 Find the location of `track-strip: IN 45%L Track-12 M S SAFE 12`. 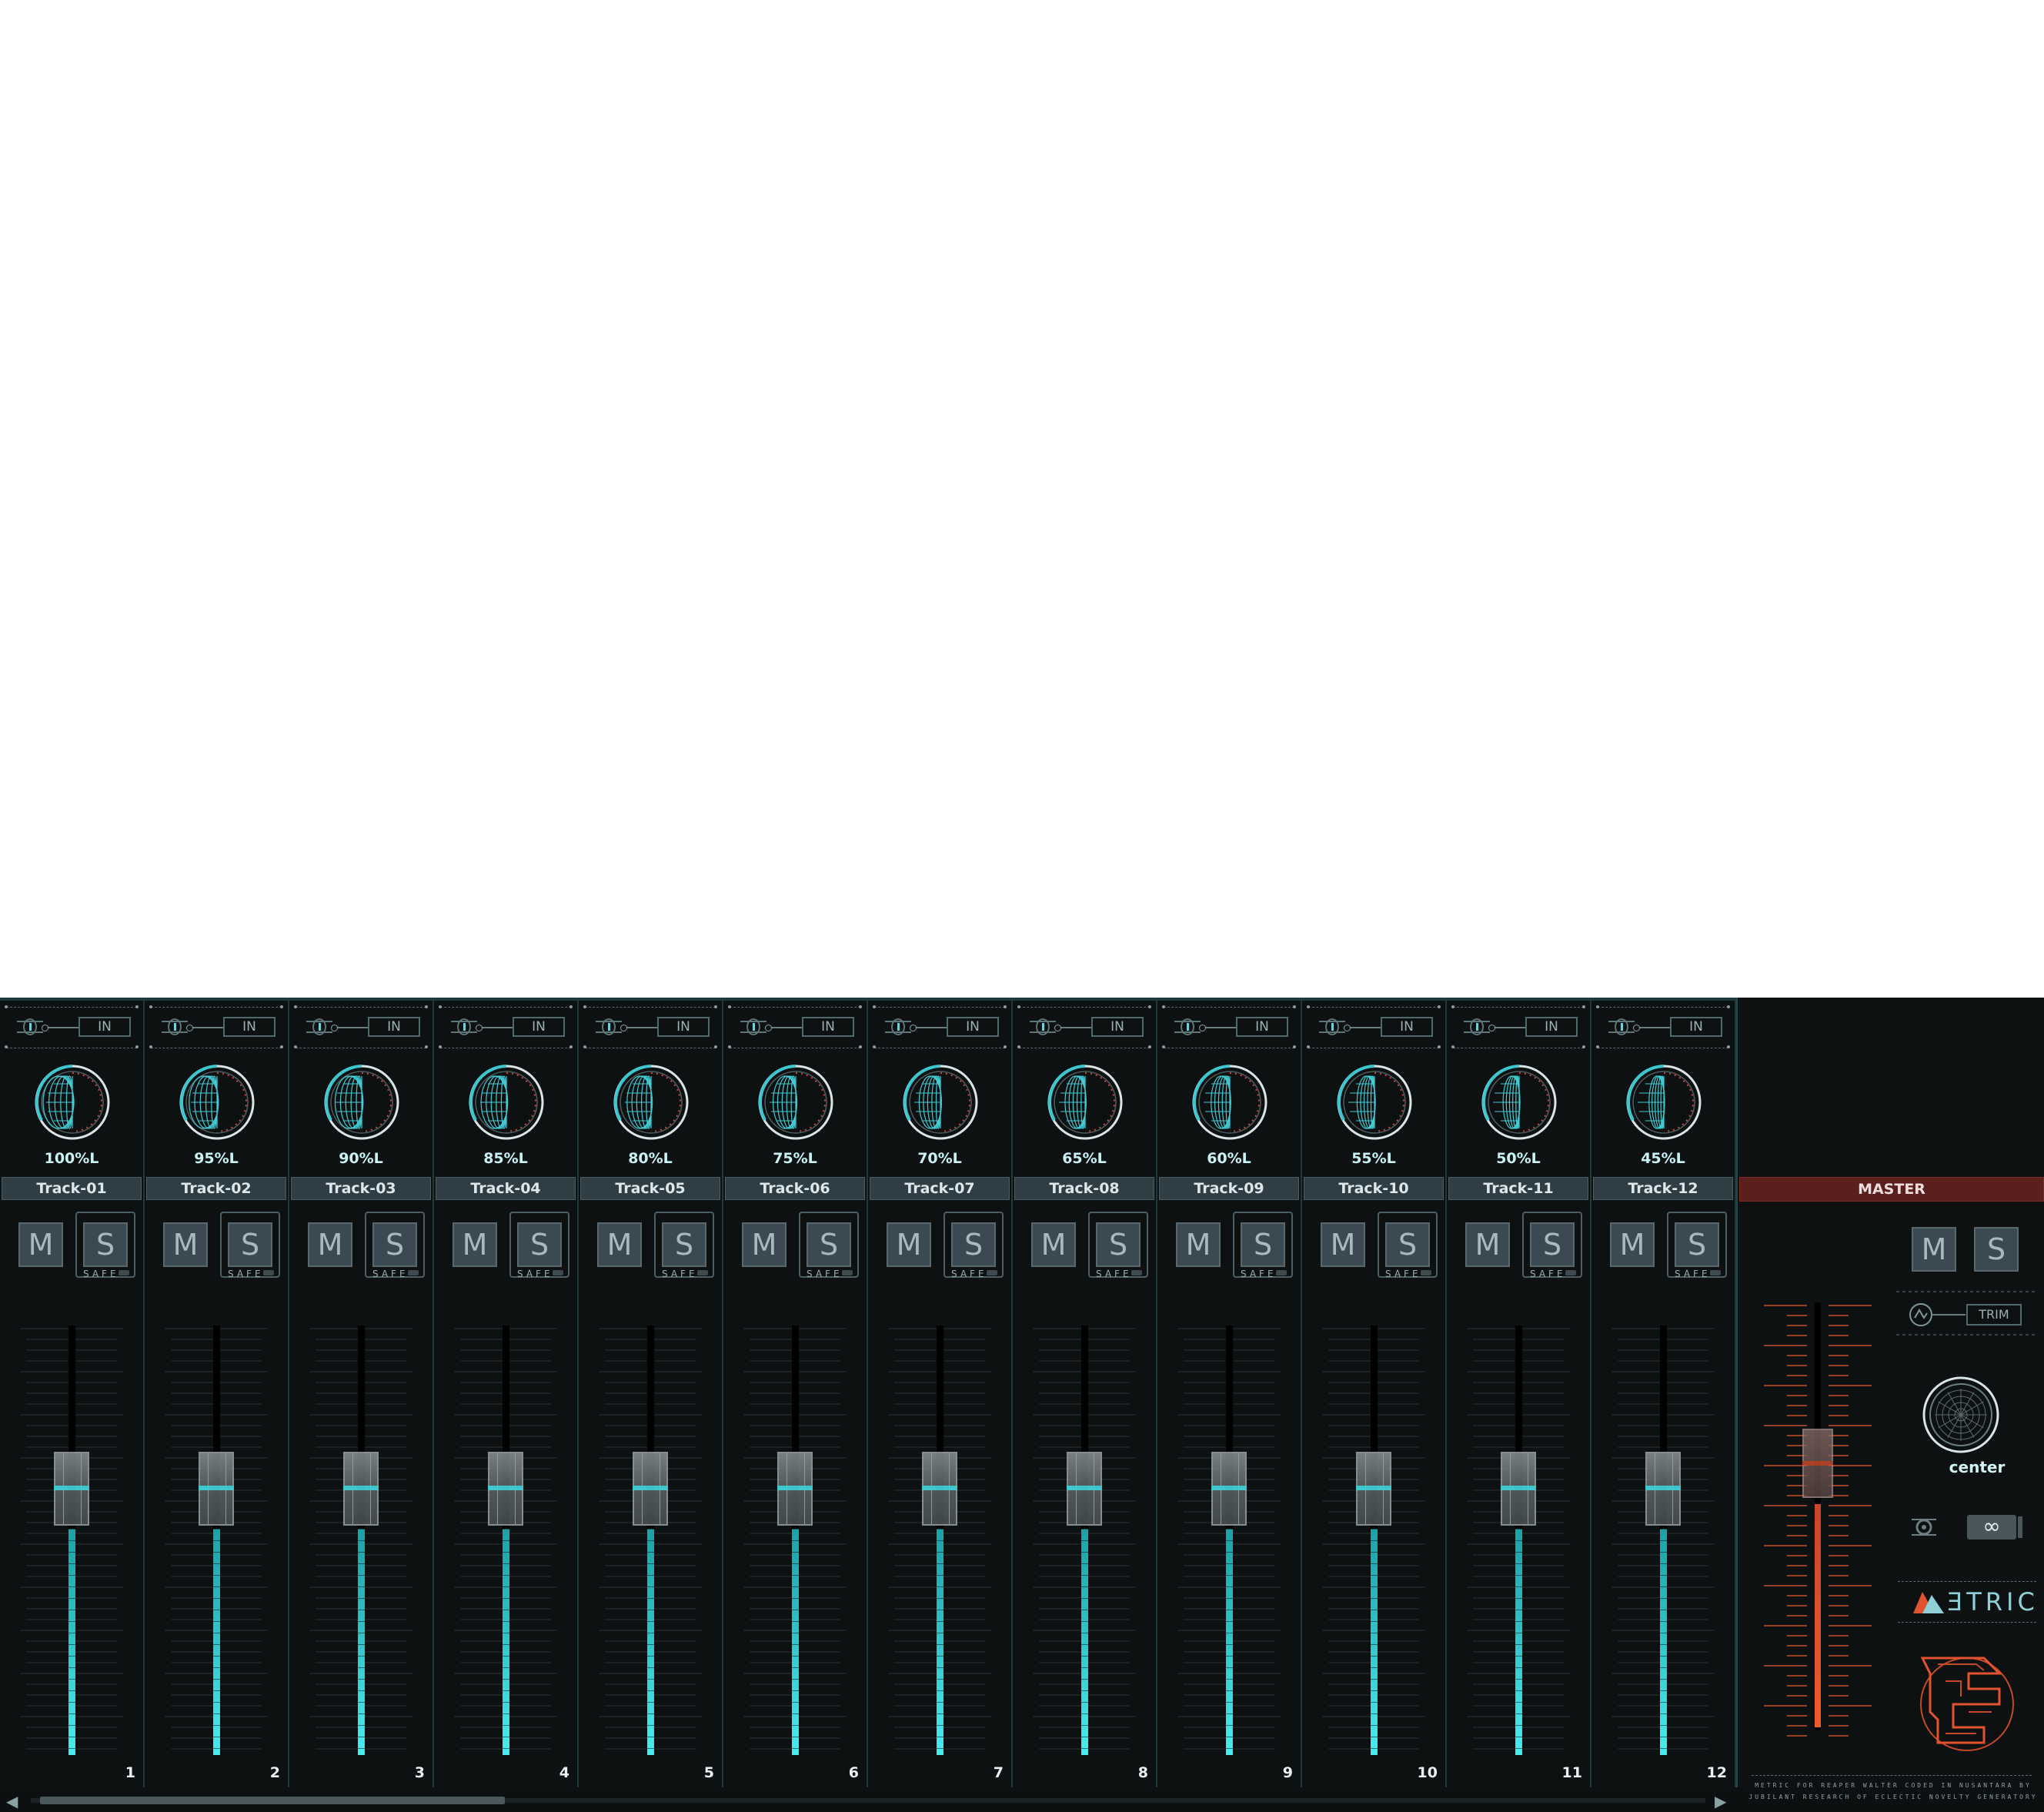

track-strip: IN 45%L Track-12 M S SAFE 12 is located at coordinates (1663, 1392).